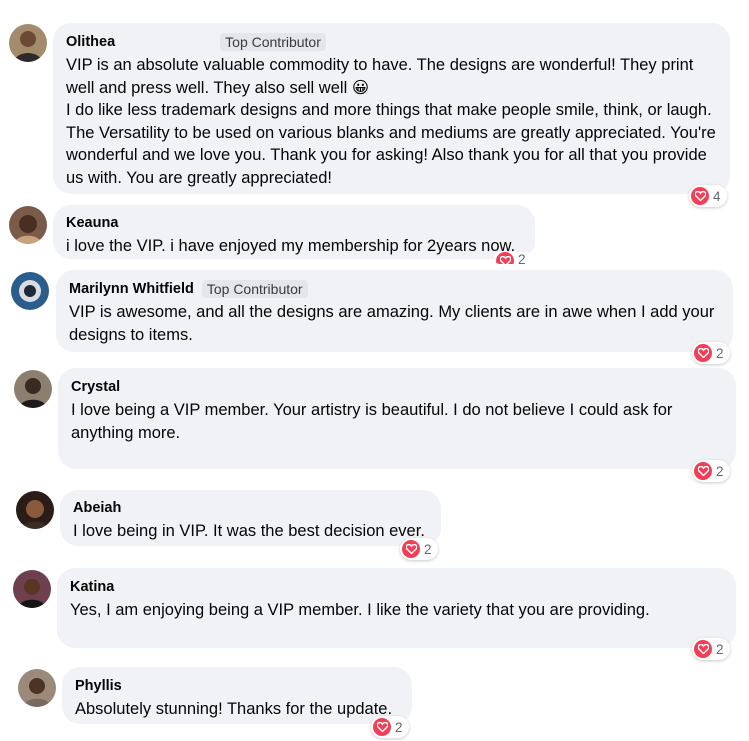 The image size is (749, 741). Describe the element at coordinates (90, 42) in the screenshot. I see `author-name: Olithea` at that location.